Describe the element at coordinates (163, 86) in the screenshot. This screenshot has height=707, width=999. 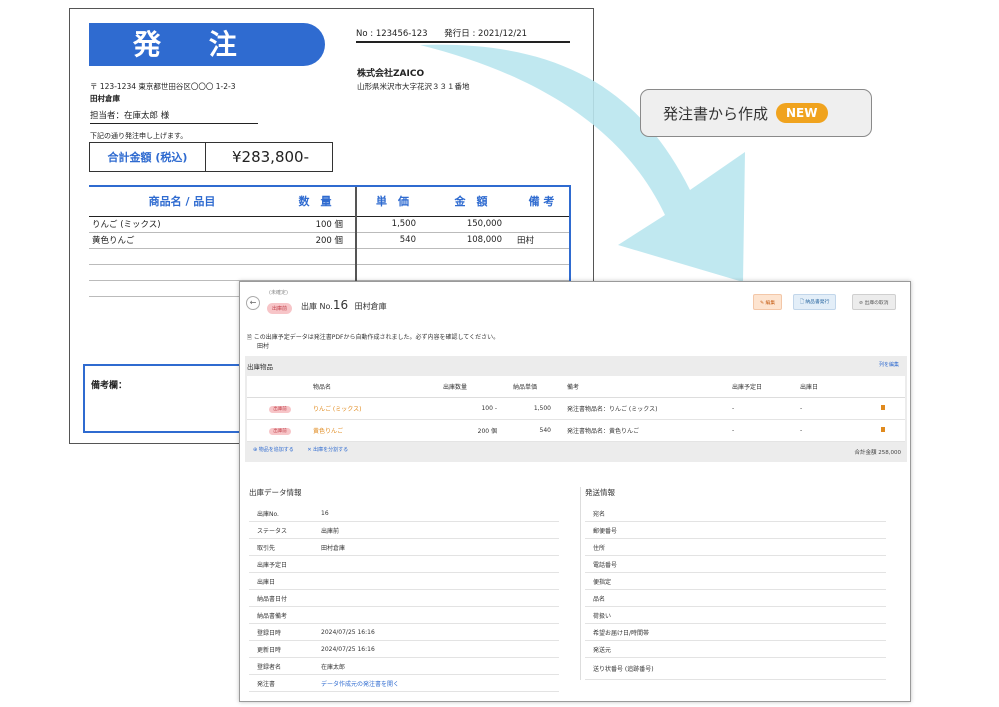
I see `recipient-address: 〒 123-1234 東京都世田谷区〇〇〇 1-2-3` at that location.